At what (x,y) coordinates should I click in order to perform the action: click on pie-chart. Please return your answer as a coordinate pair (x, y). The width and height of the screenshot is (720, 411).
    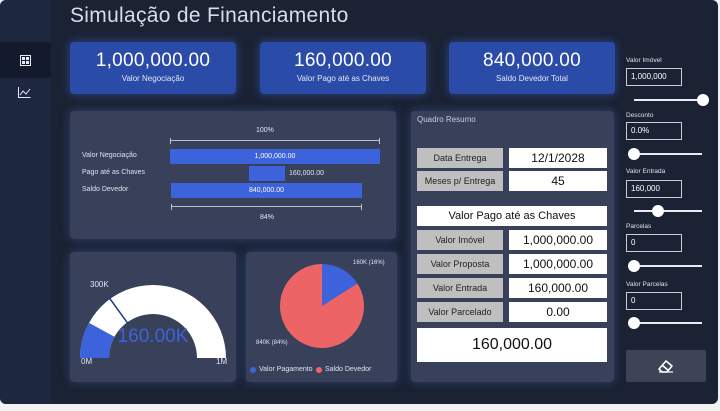
    Looking at the image, I should click on (321, 317).